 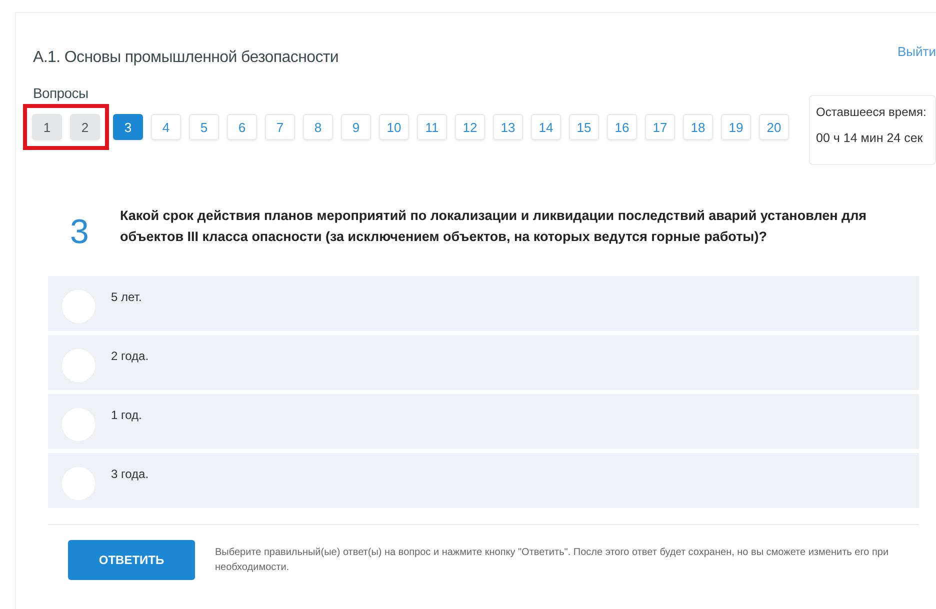 I want to click on question-number-button: 5, so click(x=204, y=127).